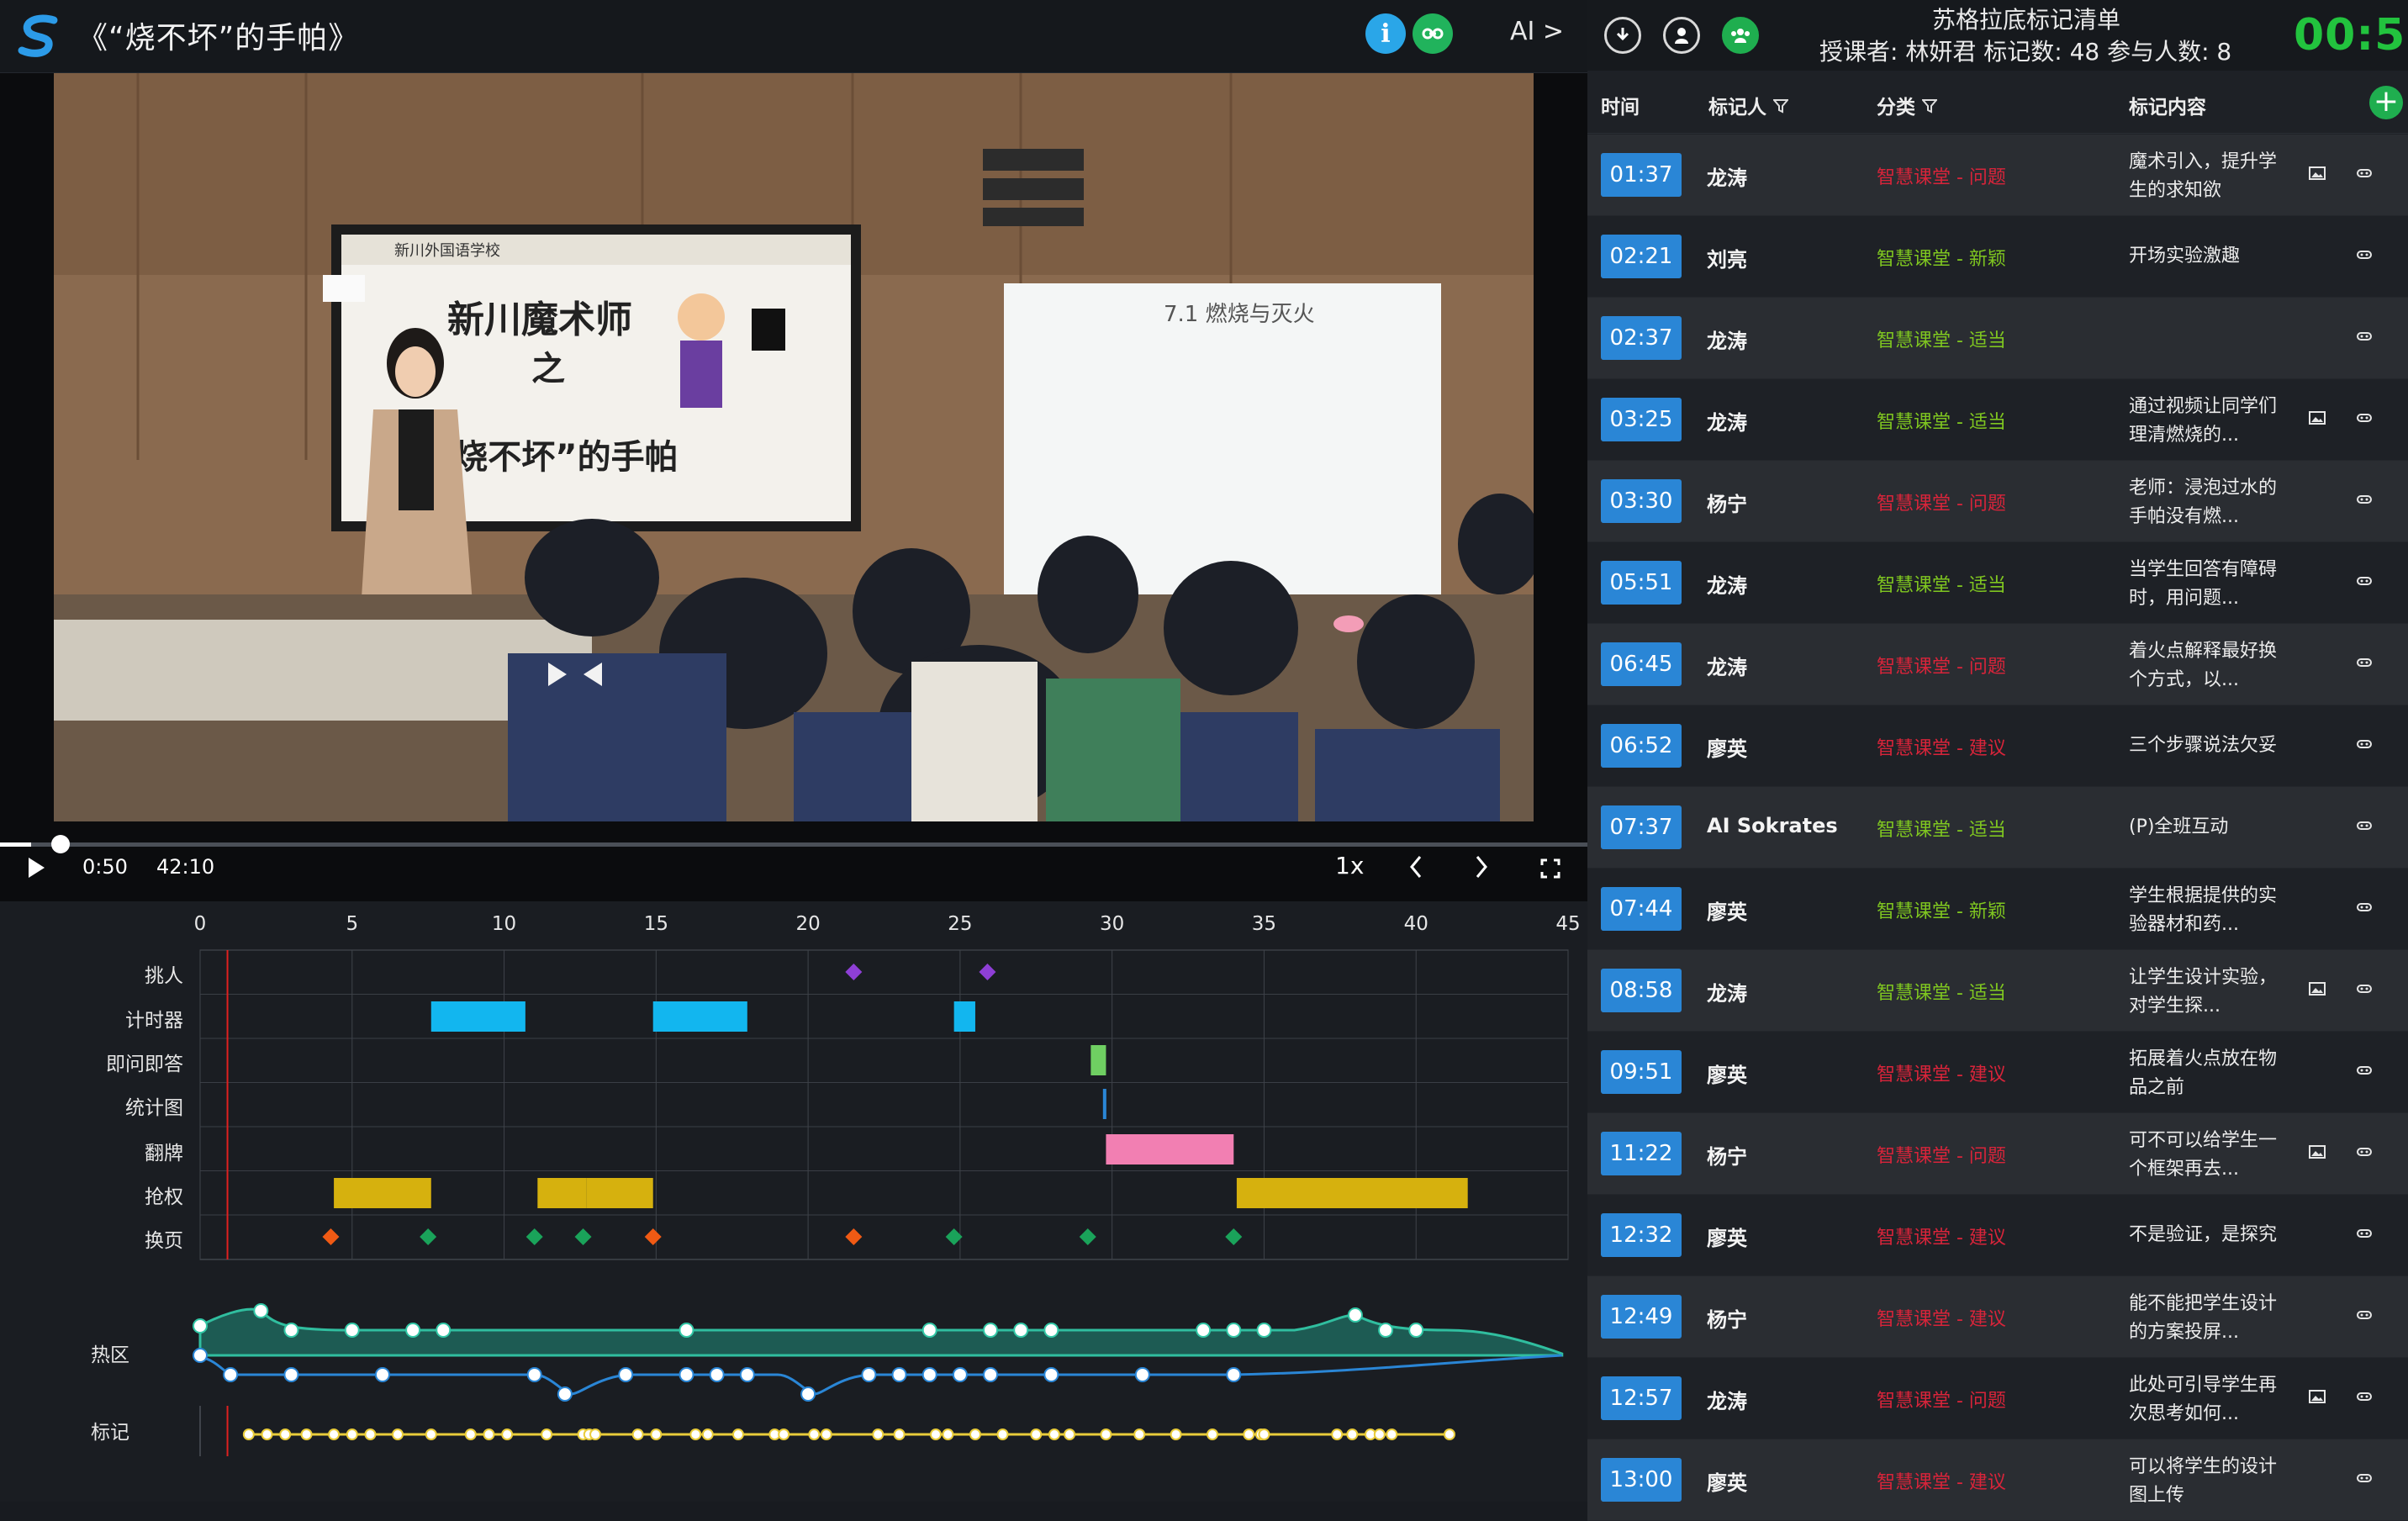 The height and width of the screenshot is (1521, 2408). I want to click on time-badge: 03:30, so click(1641, 501).